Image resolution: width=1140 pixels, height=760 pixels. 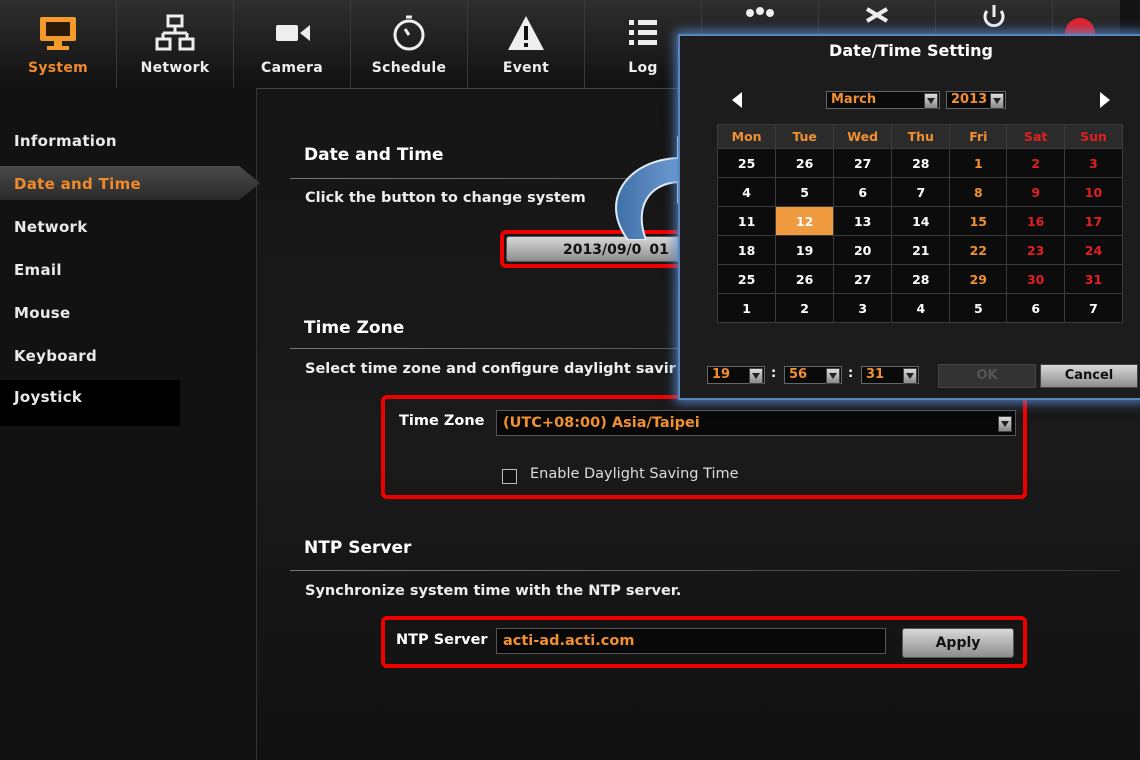 I want to click on calendar-day: 16, so click(x=1035, y=221).